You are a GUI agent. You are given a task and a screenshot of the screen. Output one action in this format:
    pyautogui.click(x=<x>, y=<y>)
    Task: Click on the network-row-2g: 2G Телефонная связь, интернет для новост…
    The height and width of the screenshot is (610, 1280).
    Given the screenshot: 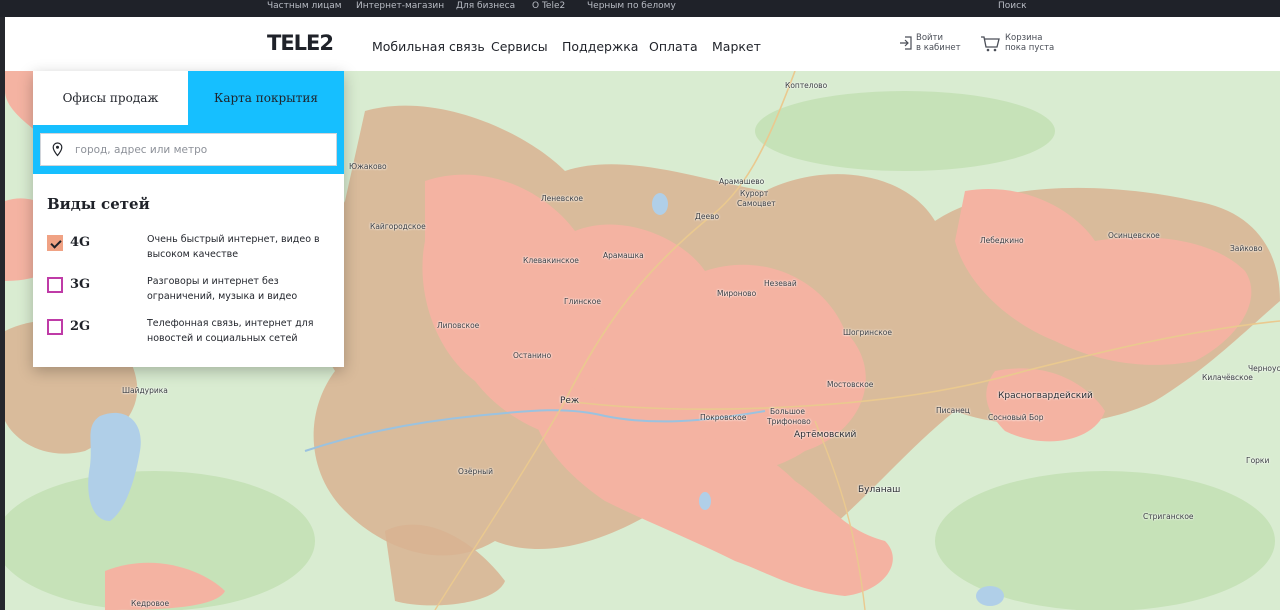 What is the action you would take?
    pyautogui.click(x=192, y=333)
    